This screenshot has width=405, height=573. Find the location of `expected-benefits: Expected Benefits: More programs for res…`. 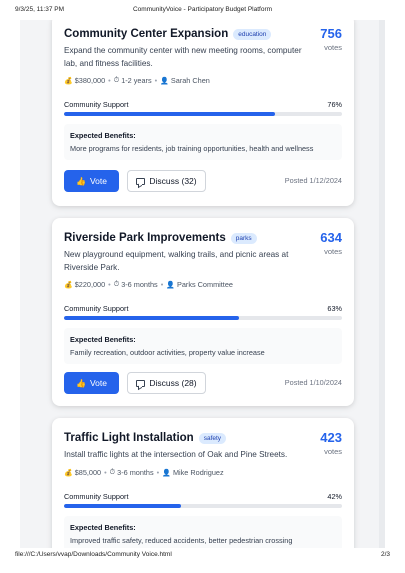

expected-benefits: Expected Benefits: More programs for res… is located at coordinates (203, 142).